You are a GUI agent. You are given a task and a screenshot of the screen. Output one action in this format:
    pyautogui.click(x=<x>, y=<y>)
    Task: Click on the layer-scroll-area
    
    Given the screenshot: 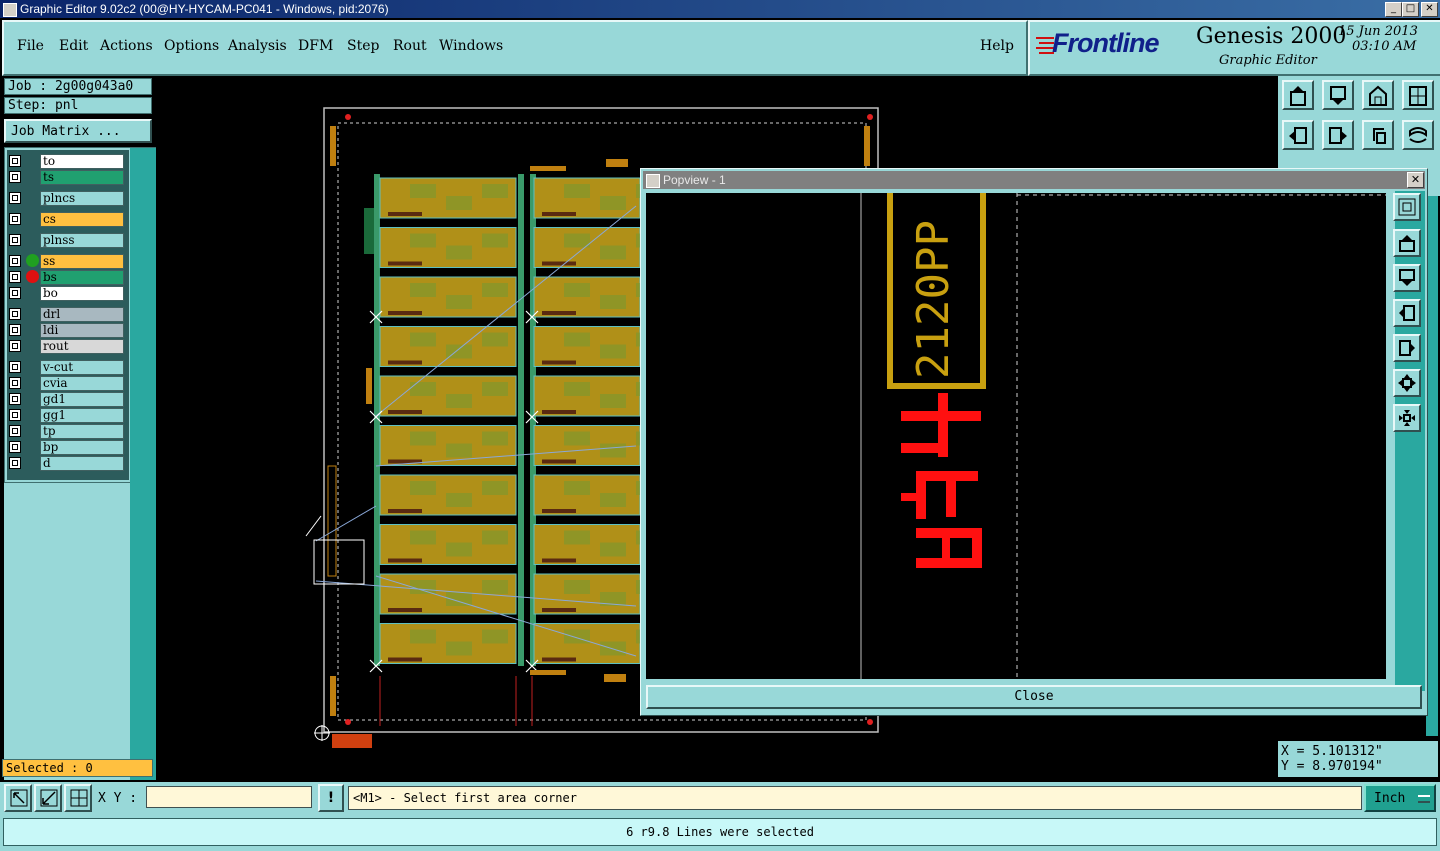 What is the action you would take?
    pyautogui.click(x=143, y=464)
    